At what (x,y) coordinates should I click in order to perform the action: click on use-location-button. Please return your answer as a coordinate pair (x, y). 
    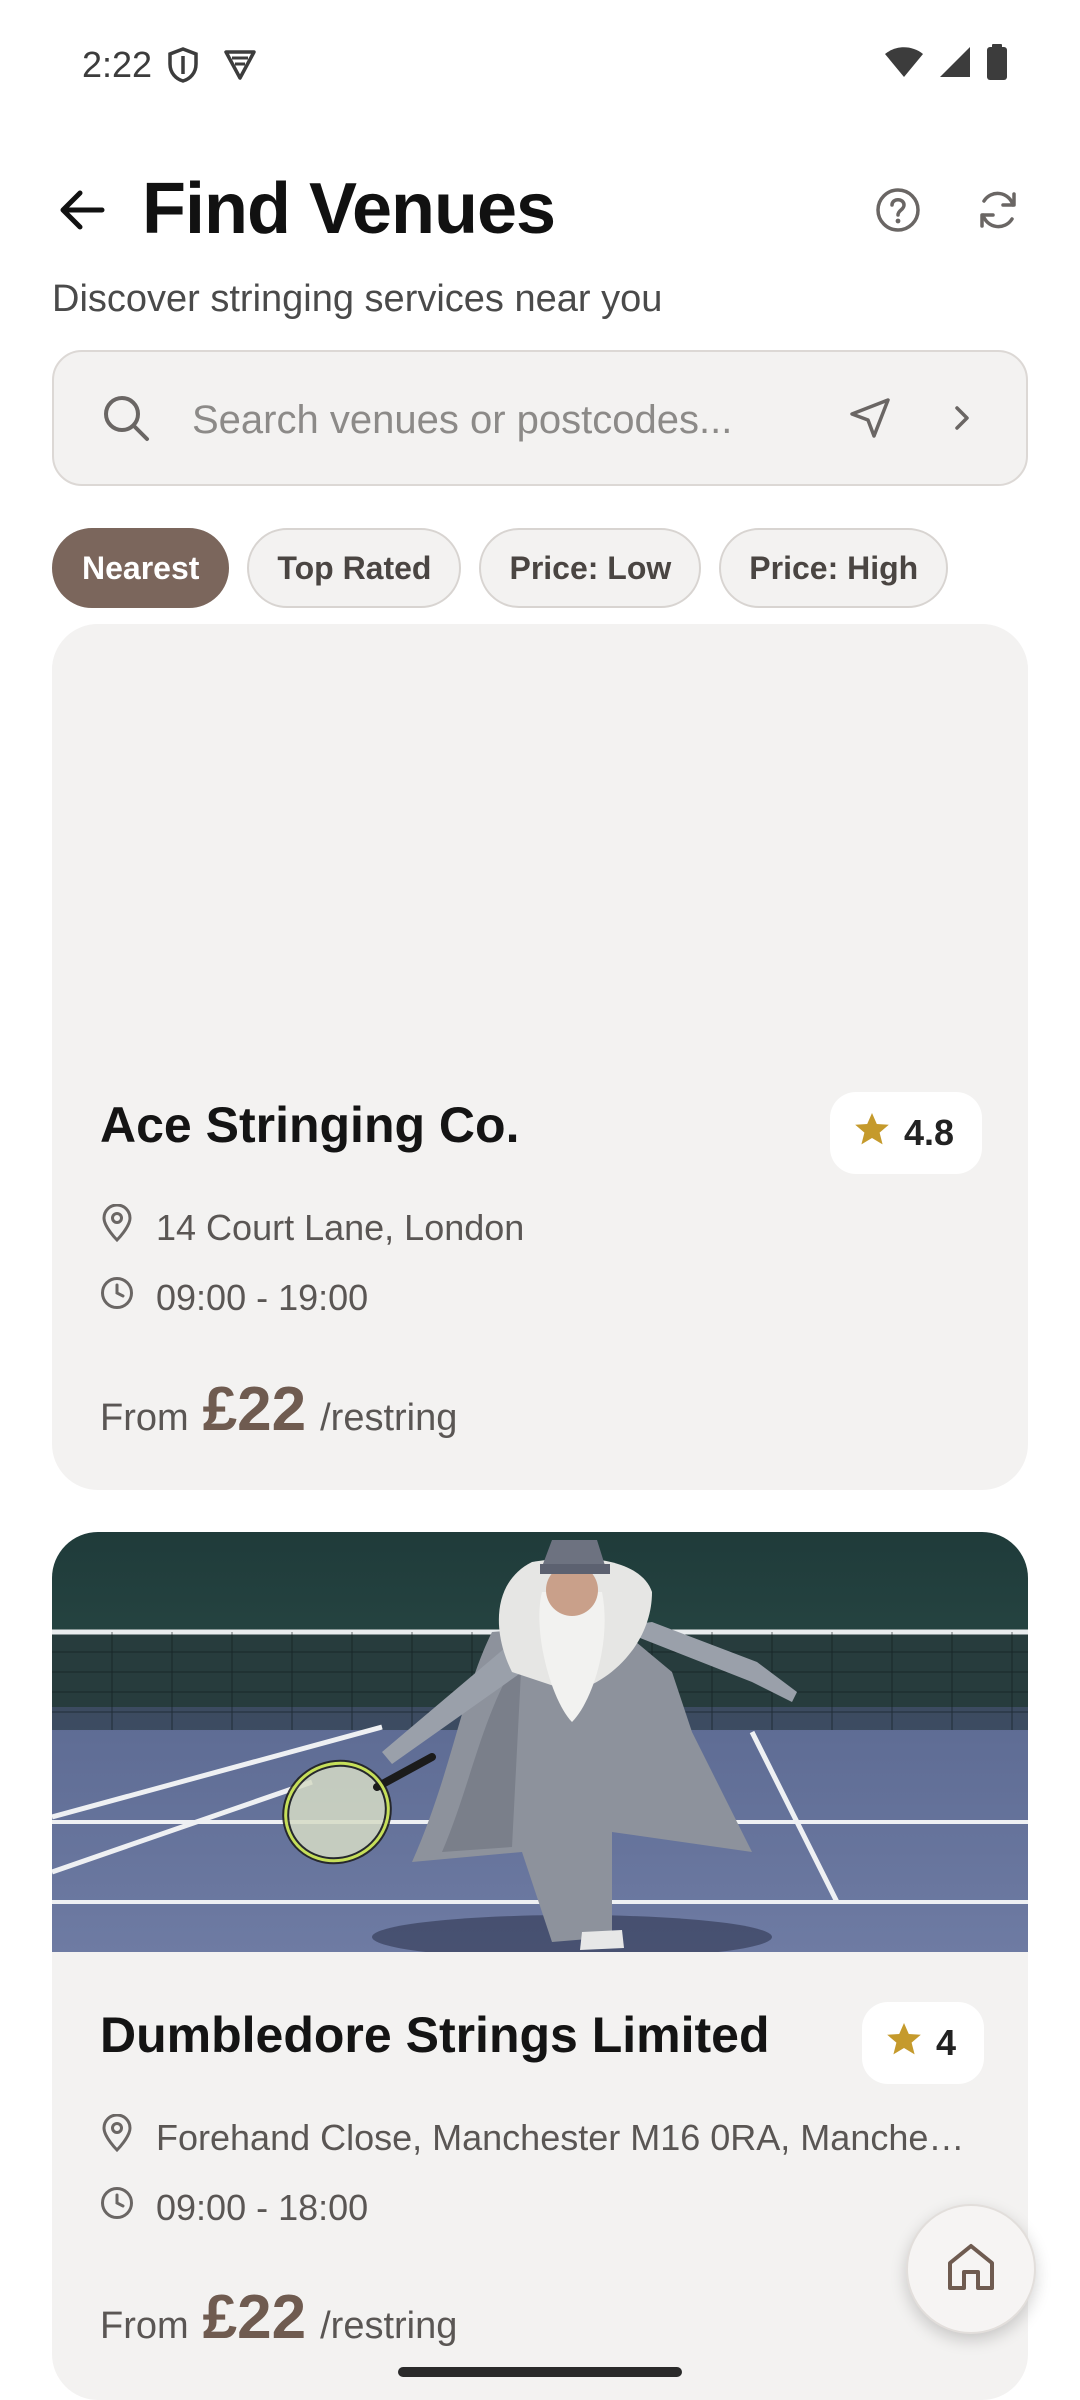
    Looking at the image, I should click on (870, 420).